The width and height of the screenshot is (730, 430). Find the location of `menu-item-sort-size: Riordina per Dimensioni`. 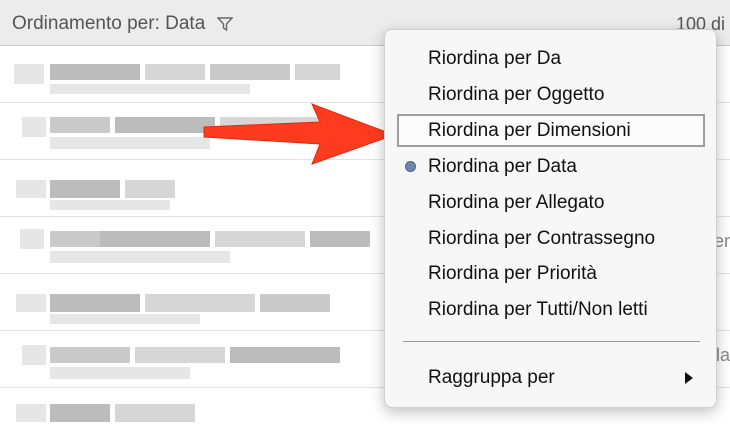

menu-item-sort-size: Riordina per Dimensioni is located at coordinates (551, 130).